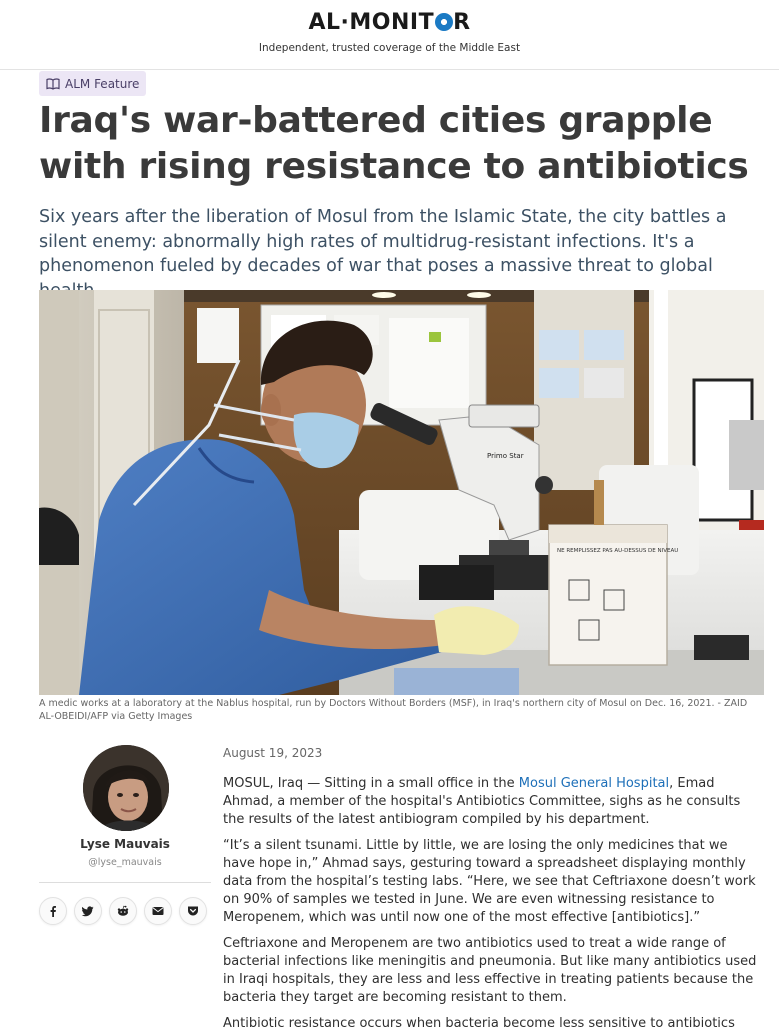 Image resolution: width=779 pixels, height=1032 pixels. I want to click on share-pocket-button, so click(193, 911).